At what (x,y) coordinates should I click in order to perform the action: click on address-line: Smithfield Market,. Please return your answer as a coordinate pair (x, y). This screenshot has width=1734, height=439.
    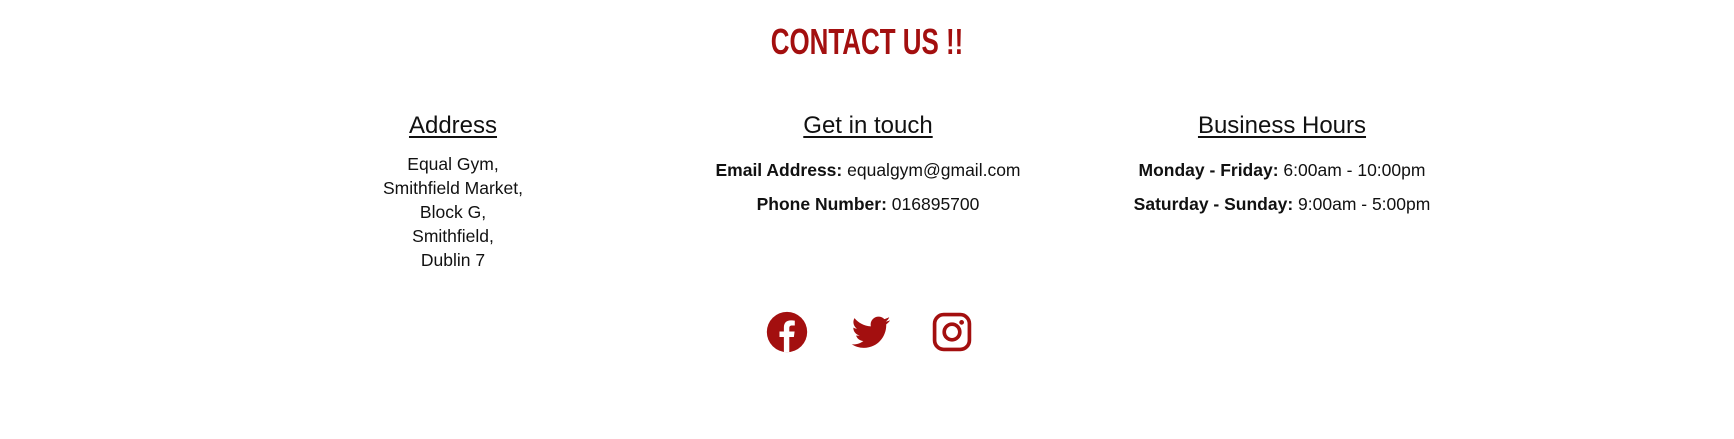
    Looking at the image, I should click on (453, 188).